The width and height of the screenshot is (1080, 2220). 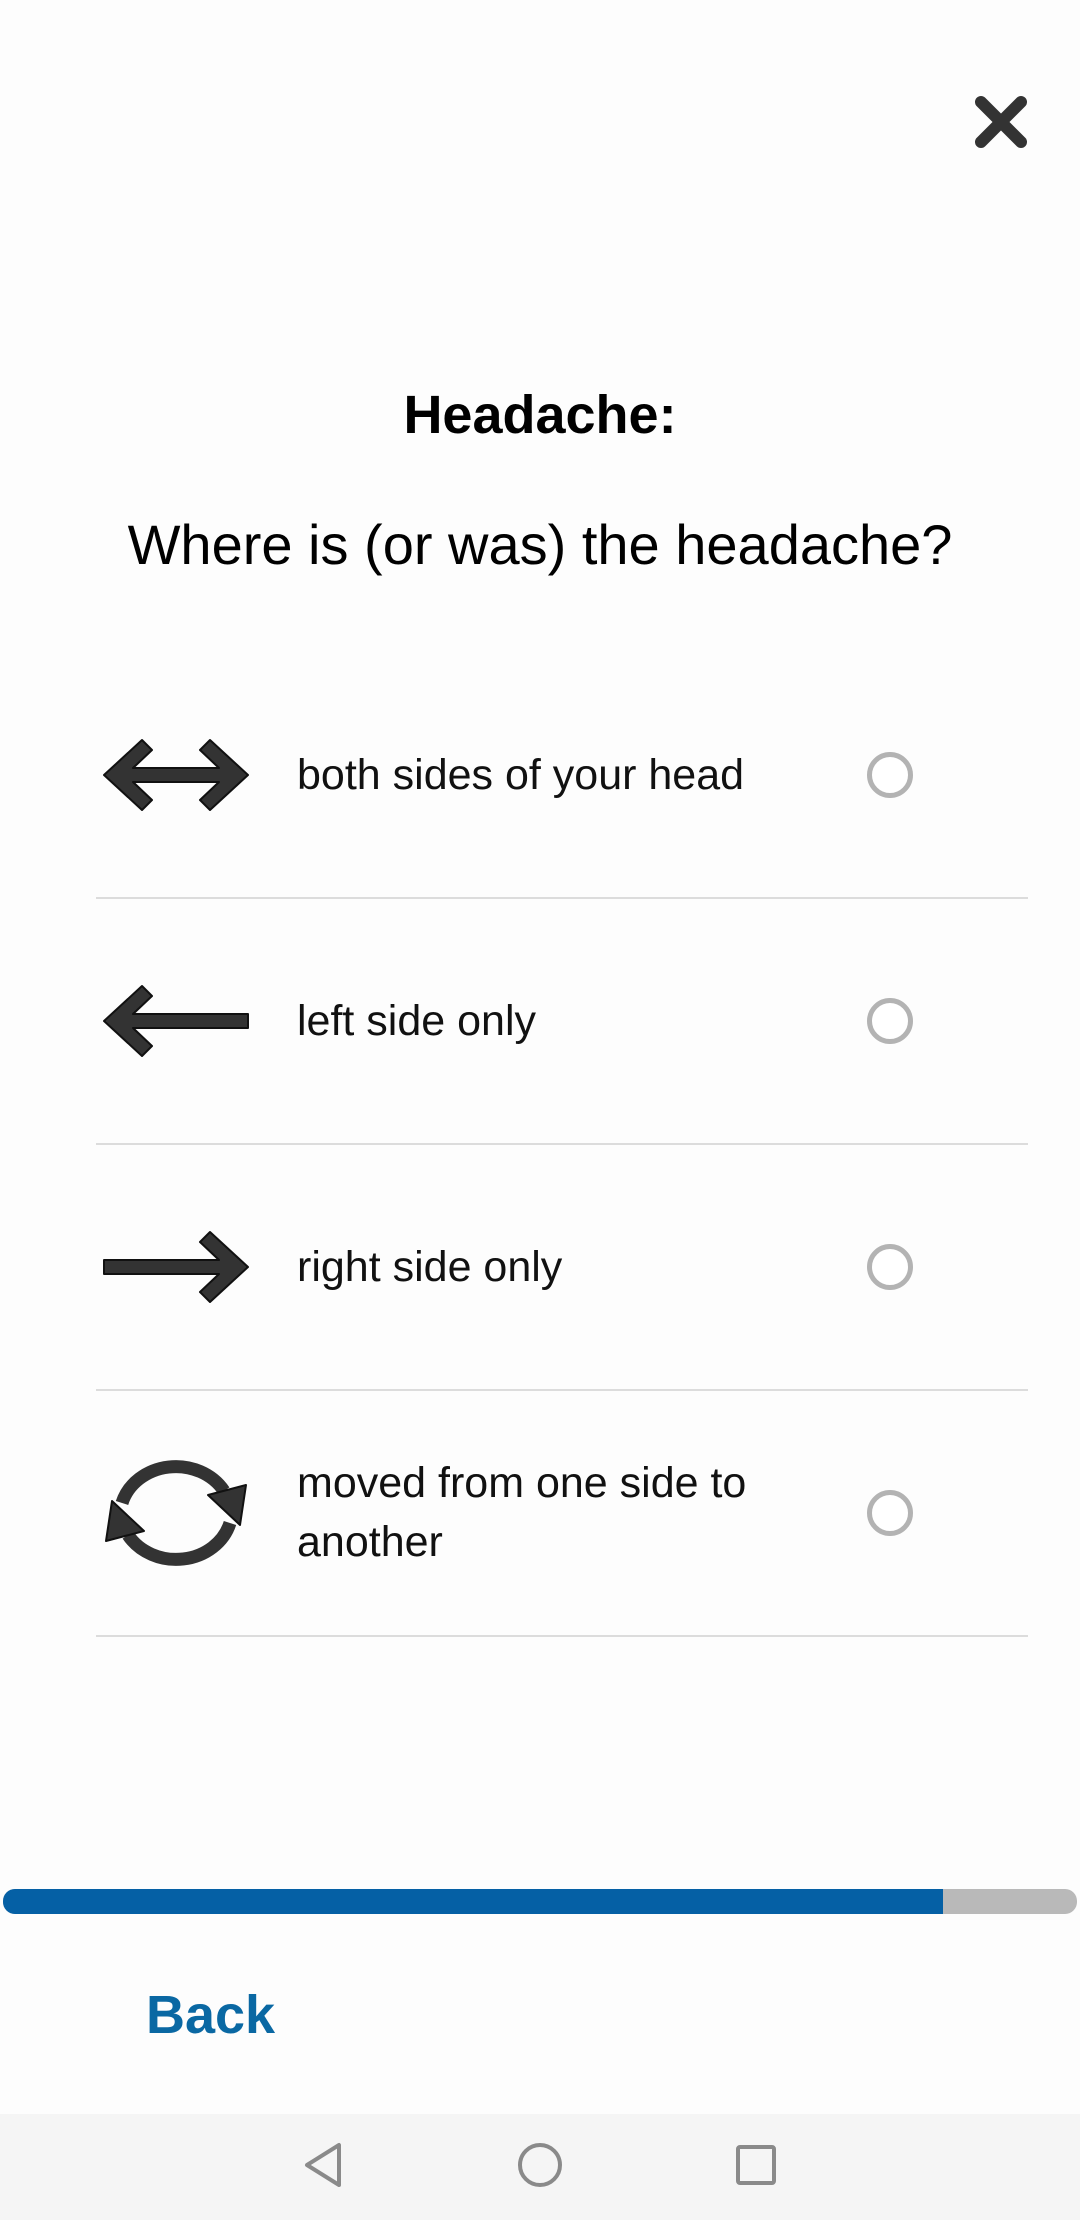 I want to click on option-right-side: right side only, so click(x=562, y=1268).